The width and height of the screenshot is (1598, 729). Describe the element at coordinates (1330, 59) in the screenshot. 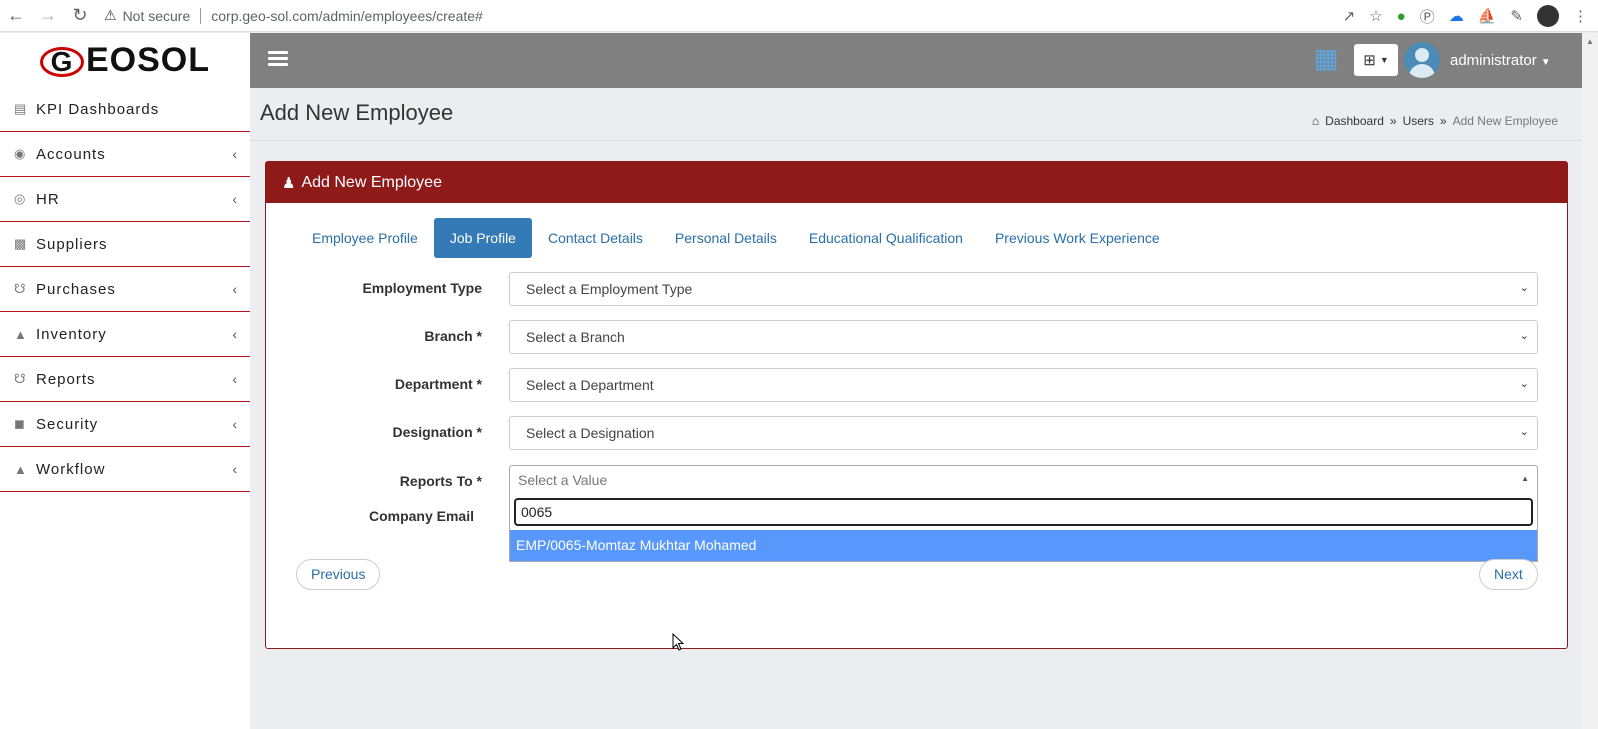

I see `store-icon: ▦` at that location.